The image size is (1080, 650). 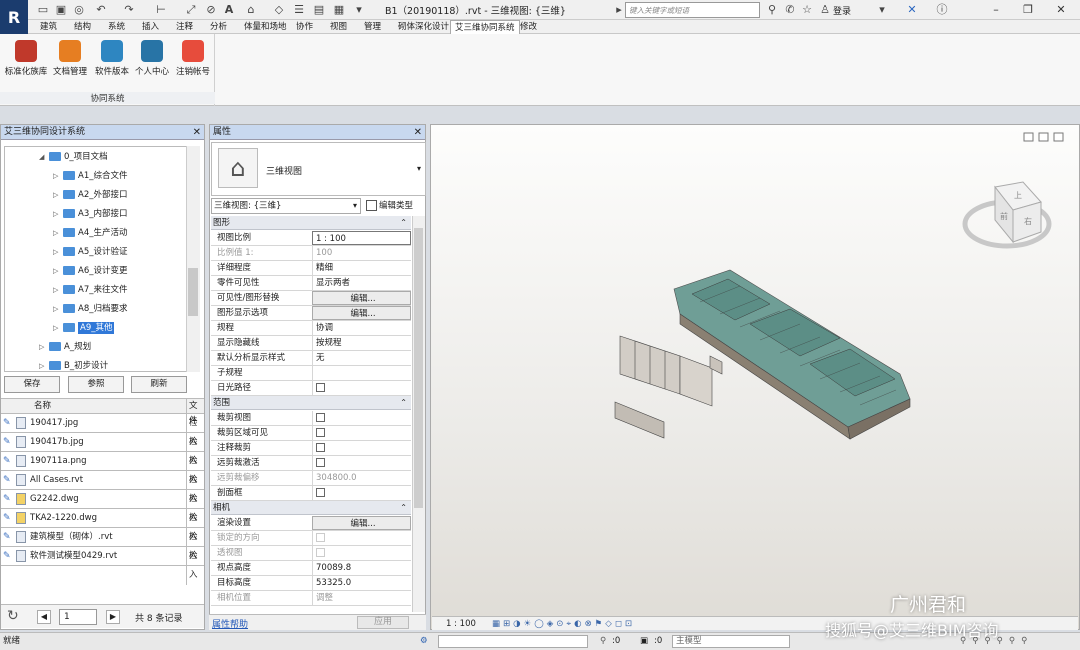 I want to click on user-icon: ♙, so click(x=825, y=10).